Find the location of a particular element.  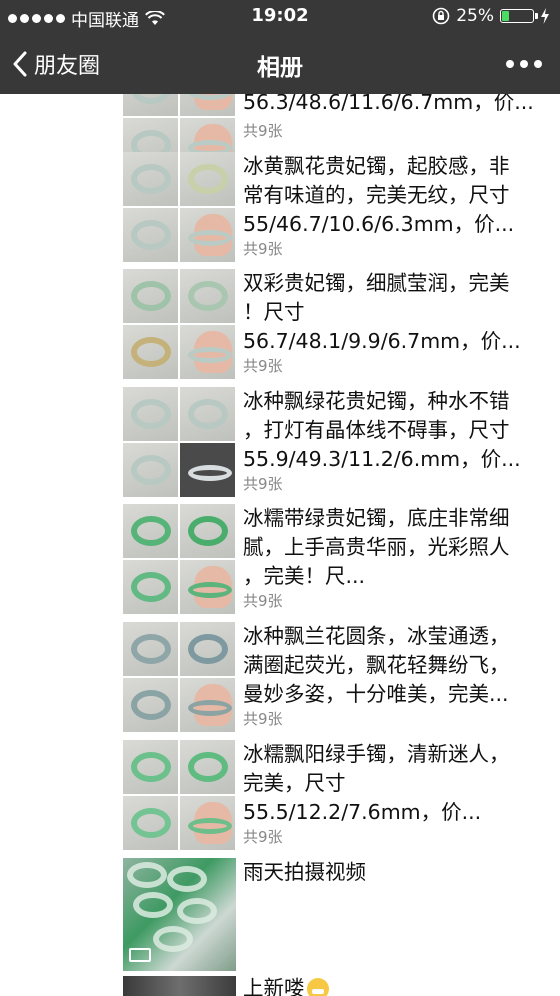

more-options-button is located at coordinates (524, 64).